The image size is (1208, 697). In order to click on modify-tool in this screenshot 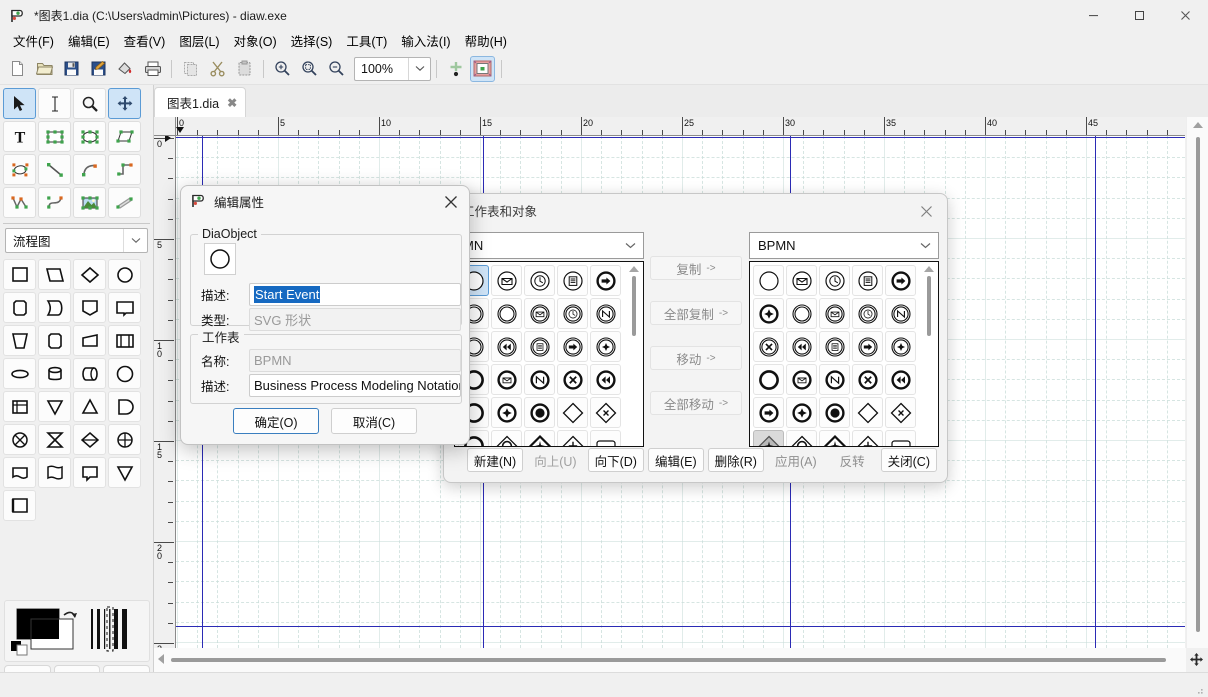, I will do `click(19, 103)`.